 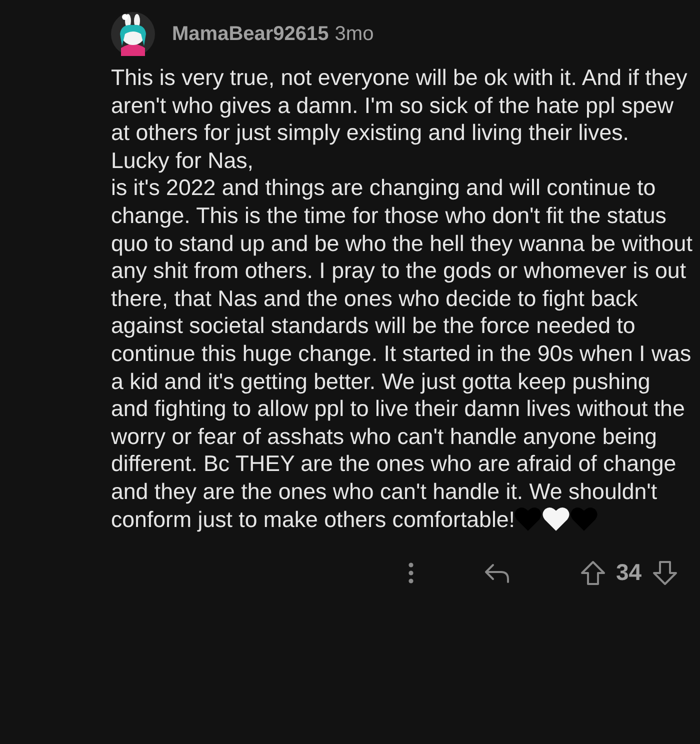 I want to click on downvote-icon, so click(x=665, y=573).